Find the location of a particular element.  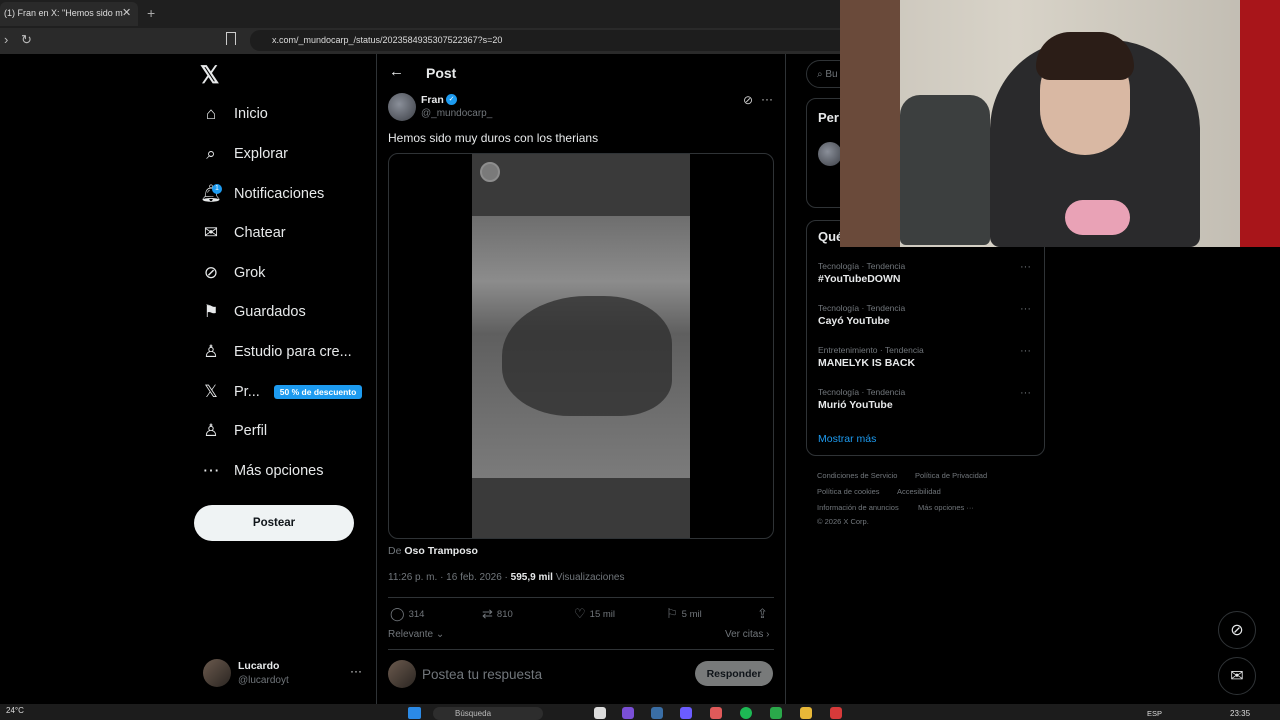

trend-name: MANELYK IS BACK is located at coordinates (866, 363).